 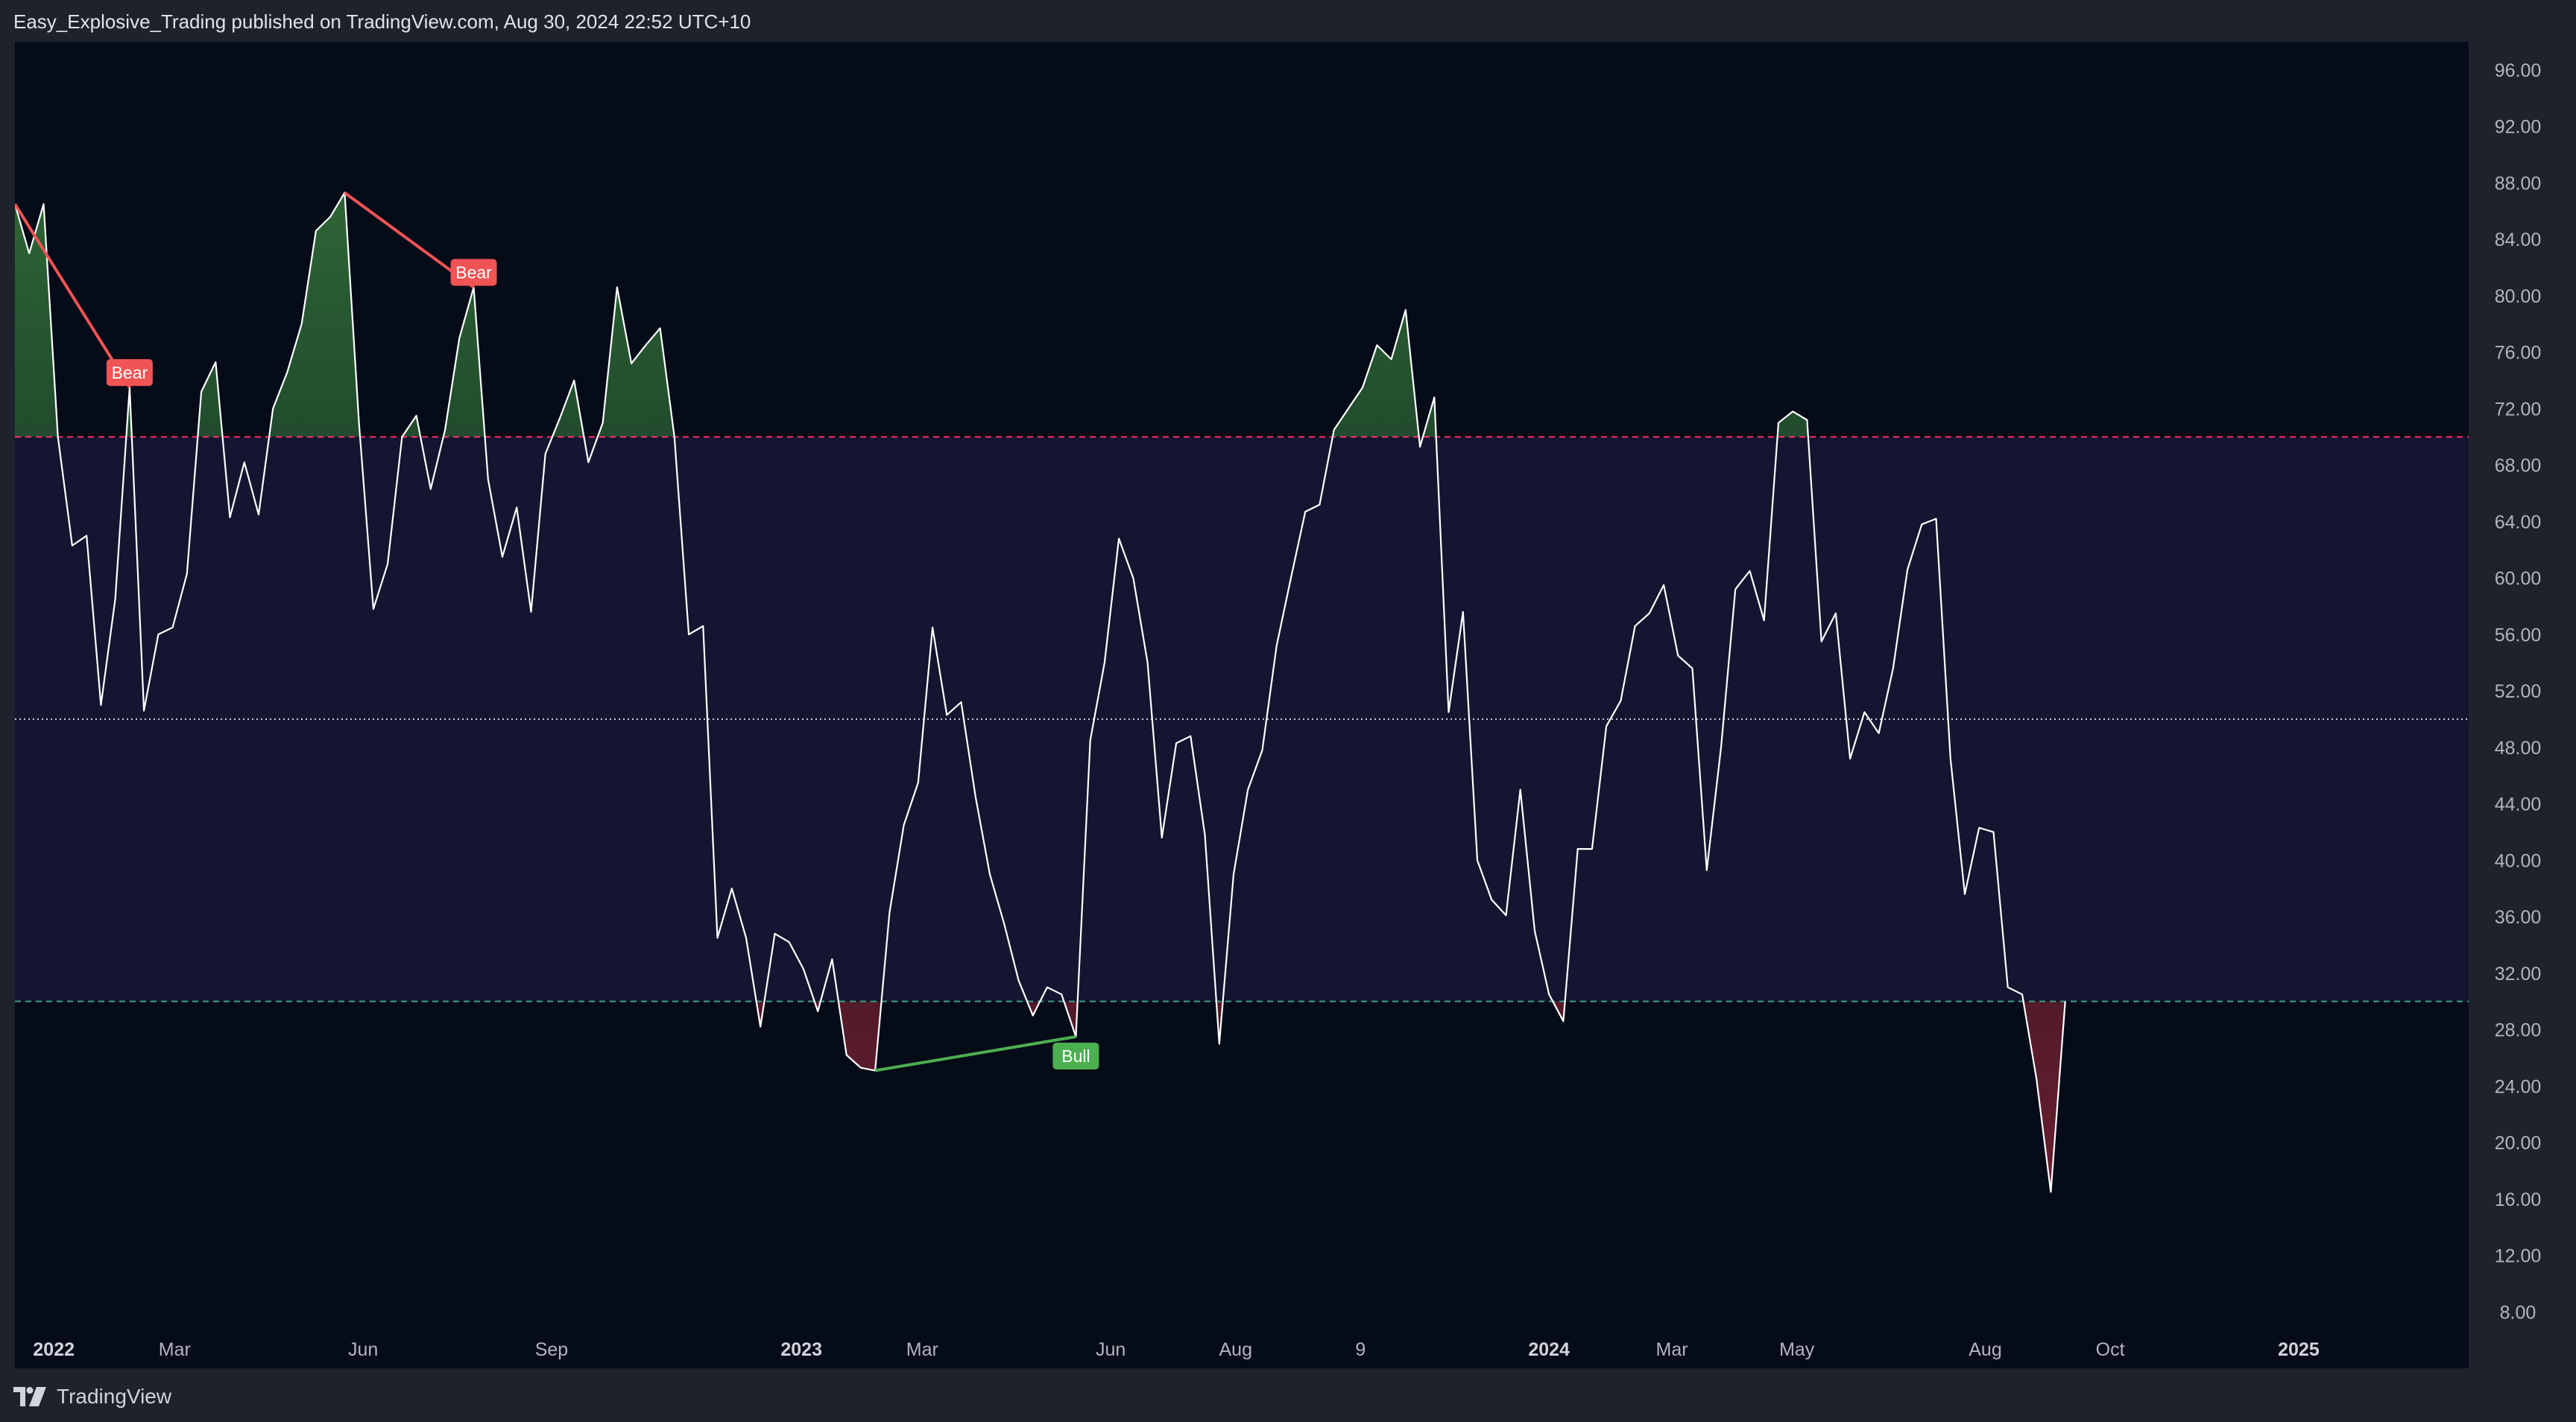 What do you see at coordinates (2518, 748) in the screenshot?
I see `y-tick-label: 48.00` at bounding box center [2518, 748].